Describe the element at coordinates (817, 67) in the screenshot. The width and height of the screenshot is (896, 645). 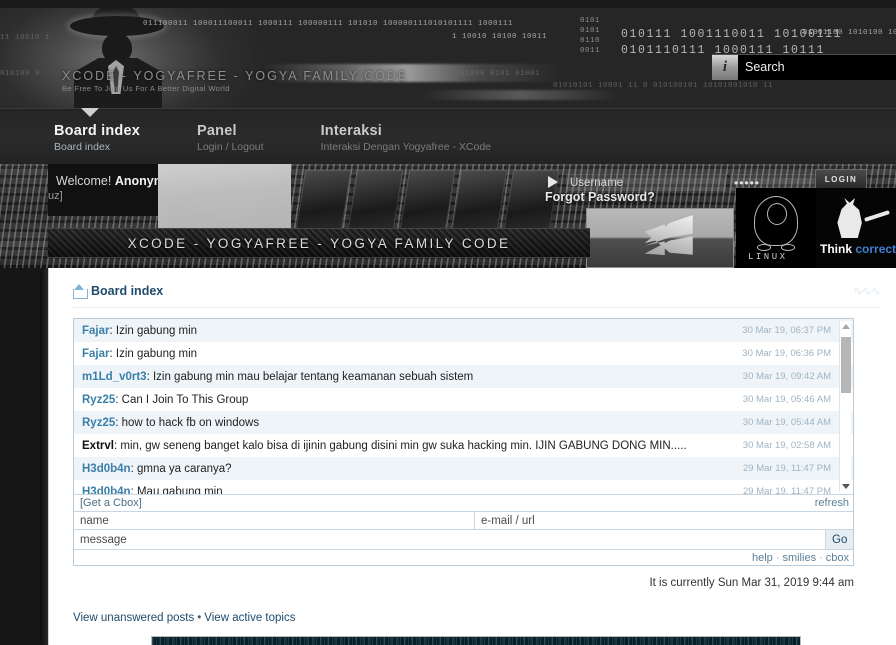
I see `search-input` at that location.